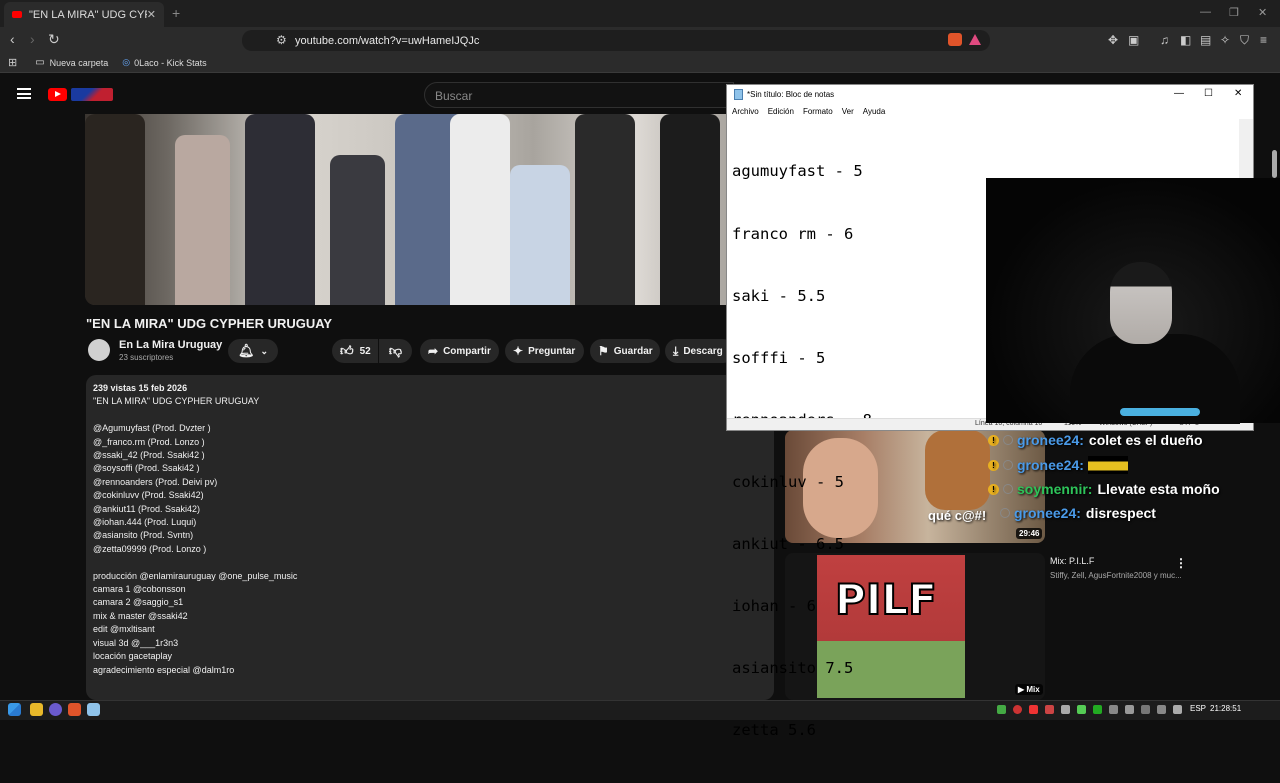 The image size is (1280, 783). What do you see at coordinates (676, 350) in the screenshot?
I see `download-icon: ⤓` at bounding box center [676, 350].